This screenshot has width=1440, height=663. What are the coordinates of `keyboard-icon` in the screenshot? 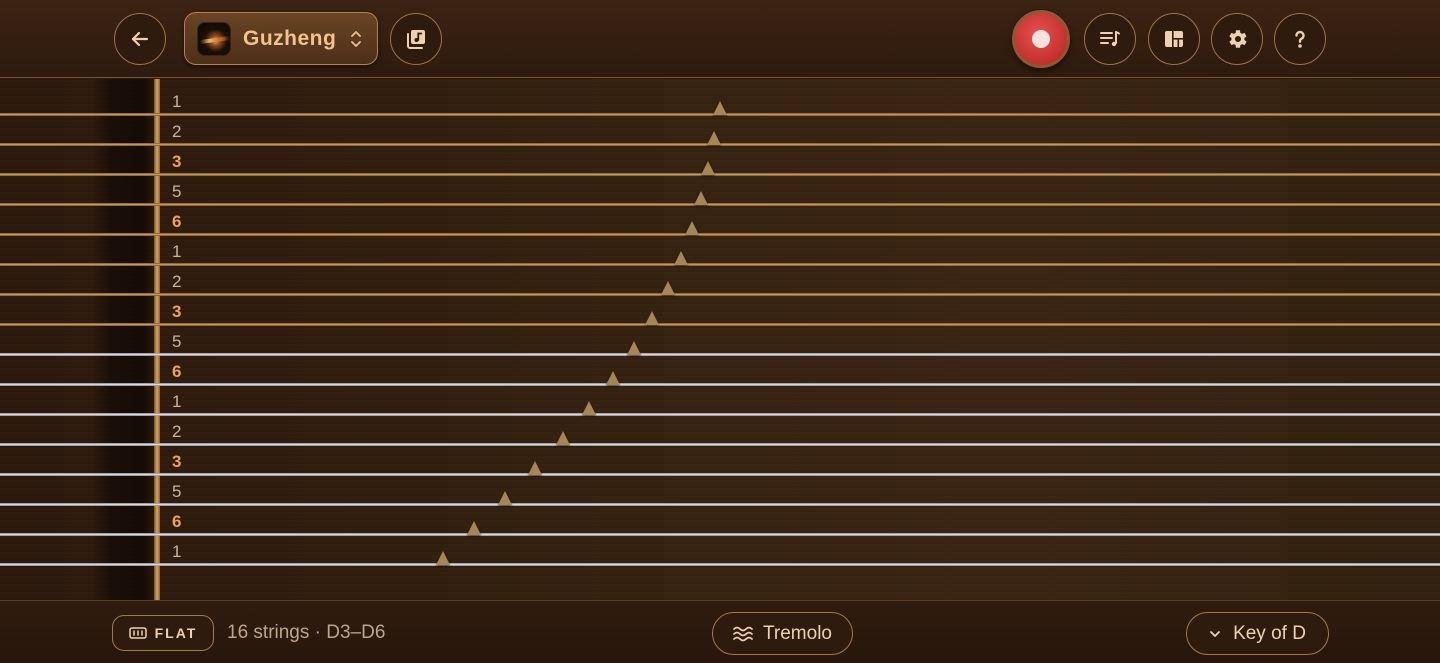 It's located at (137, 633).